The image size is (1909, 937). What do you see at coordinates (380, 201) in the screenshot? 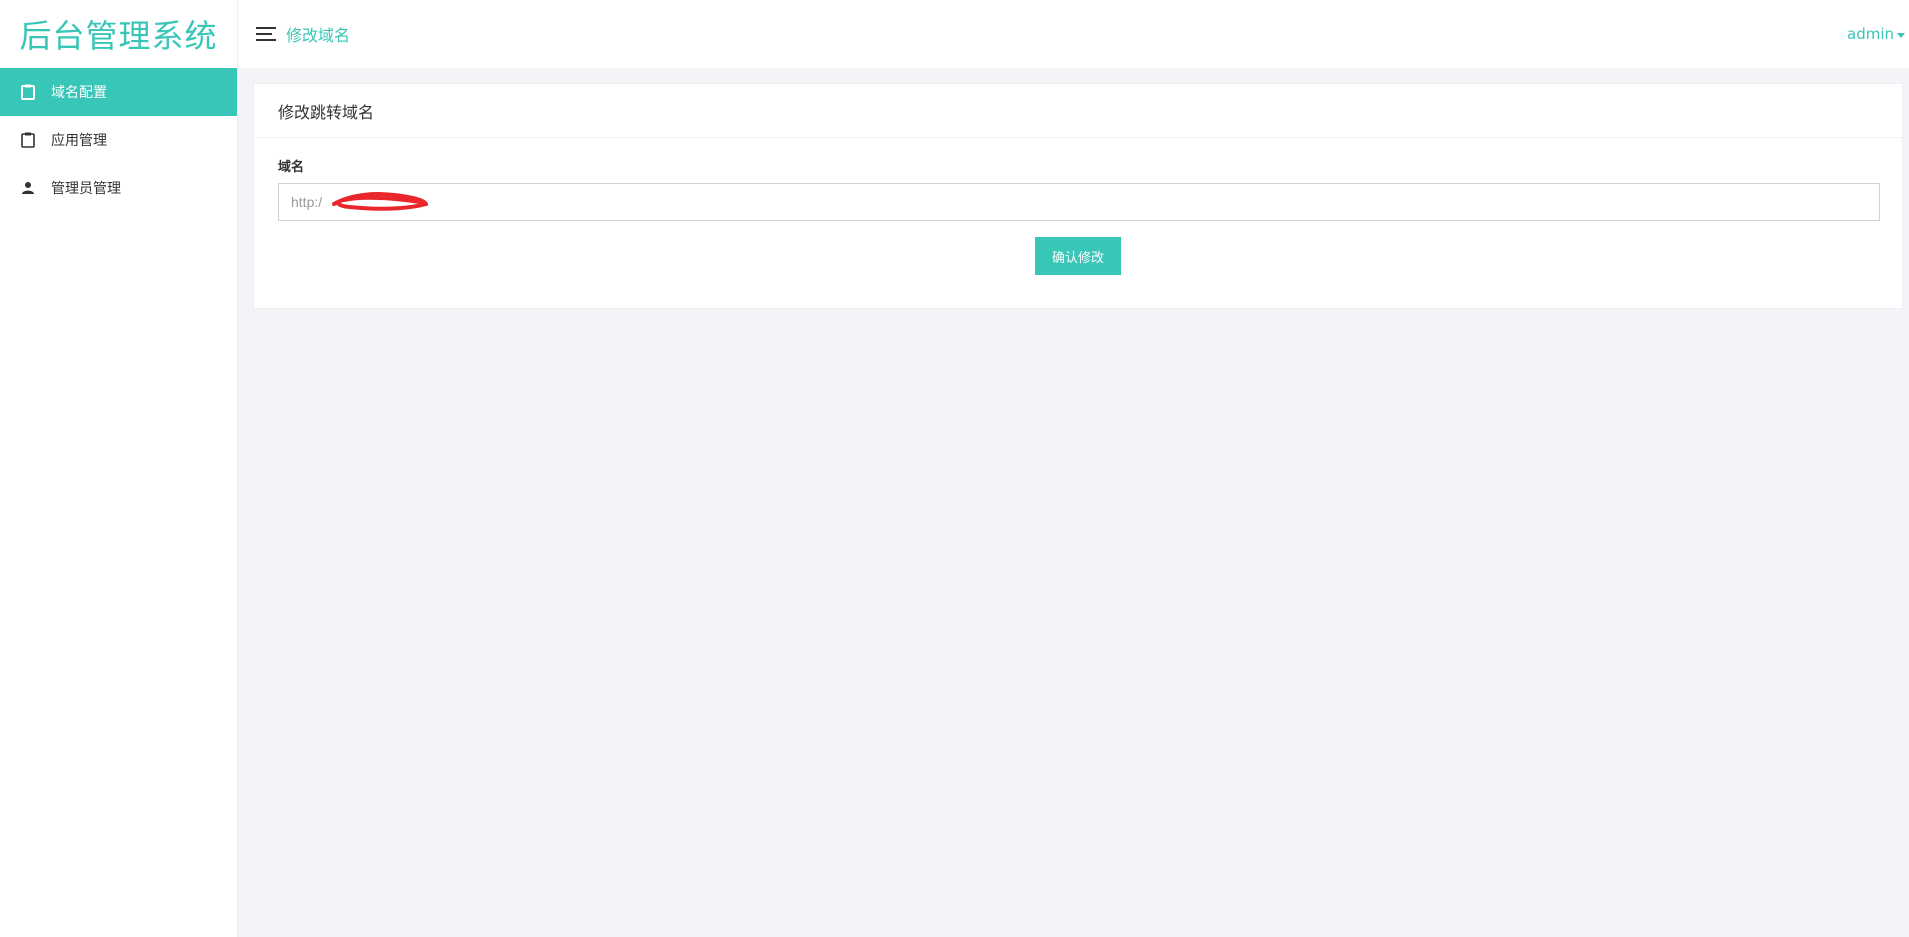
I see `redaction-scribble` at bounding box center [380, 201].